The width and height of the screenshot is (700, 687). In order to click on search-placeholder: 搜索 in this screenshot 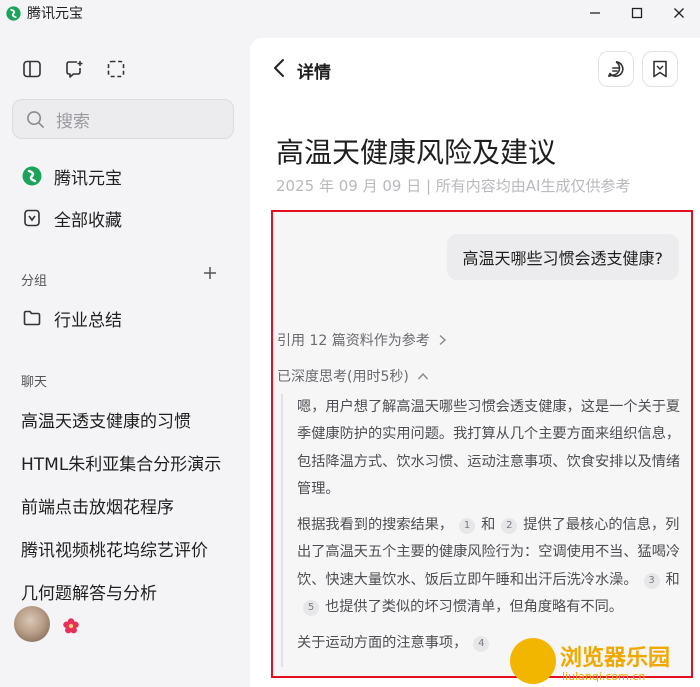, I will do `click(73, 121)`.